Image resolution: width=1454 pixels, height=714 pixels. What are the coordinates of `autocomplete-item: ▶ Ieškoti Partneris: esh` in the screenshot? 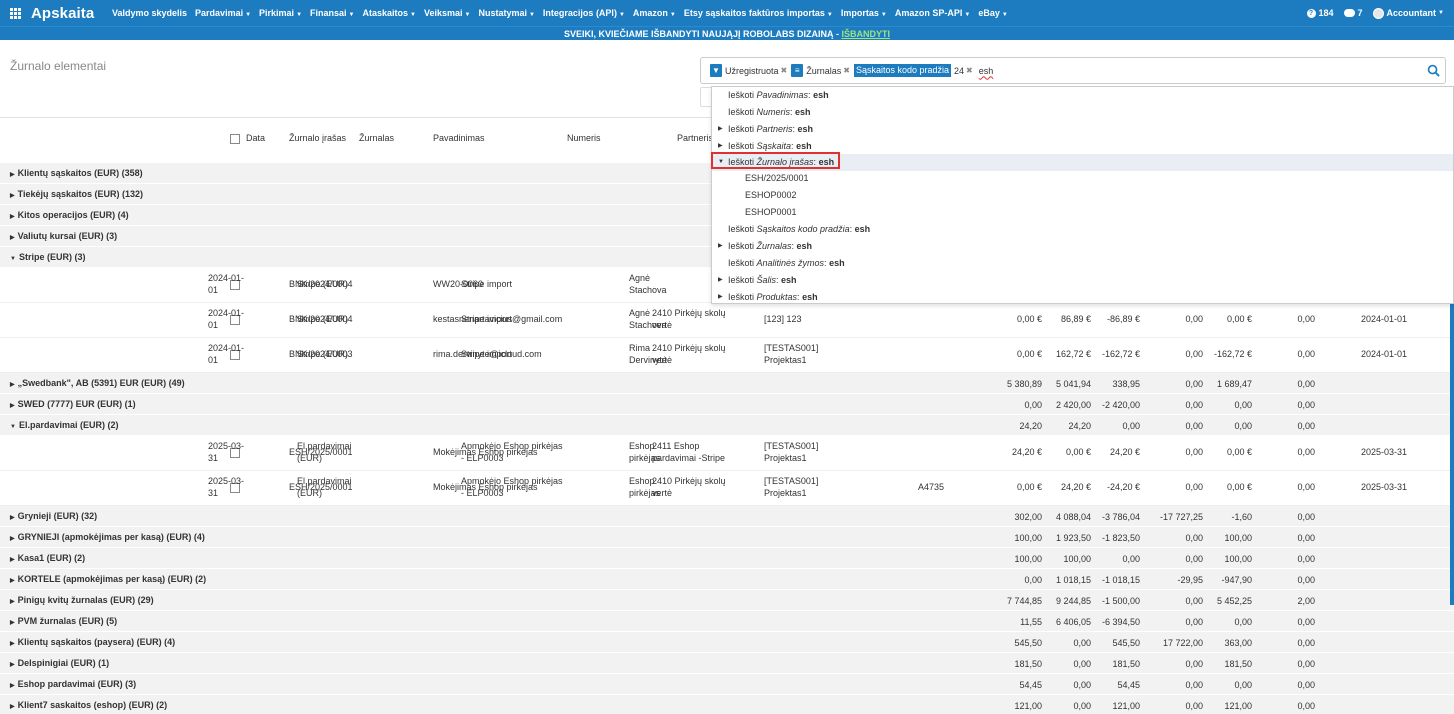 It's located at (1082, 129).